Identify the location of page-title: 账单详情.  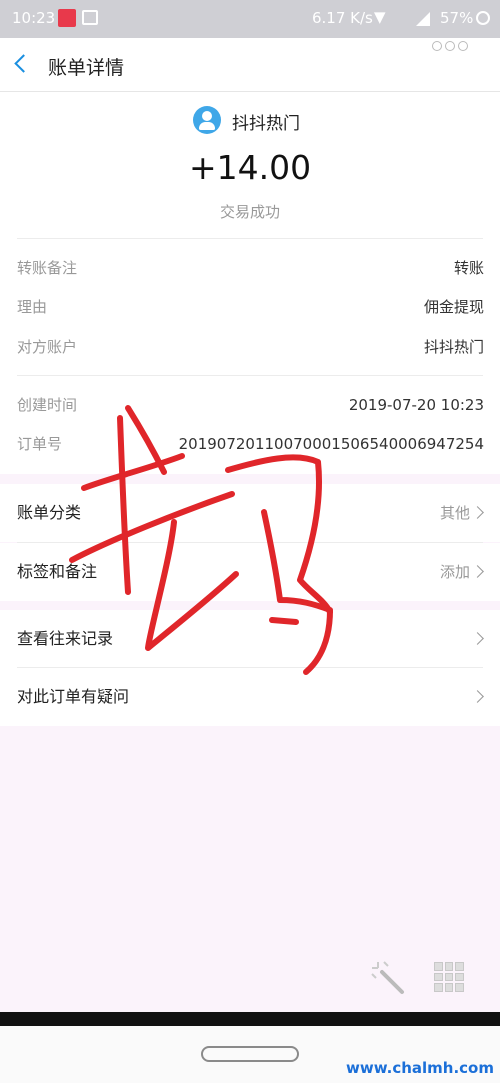
(86, 68).